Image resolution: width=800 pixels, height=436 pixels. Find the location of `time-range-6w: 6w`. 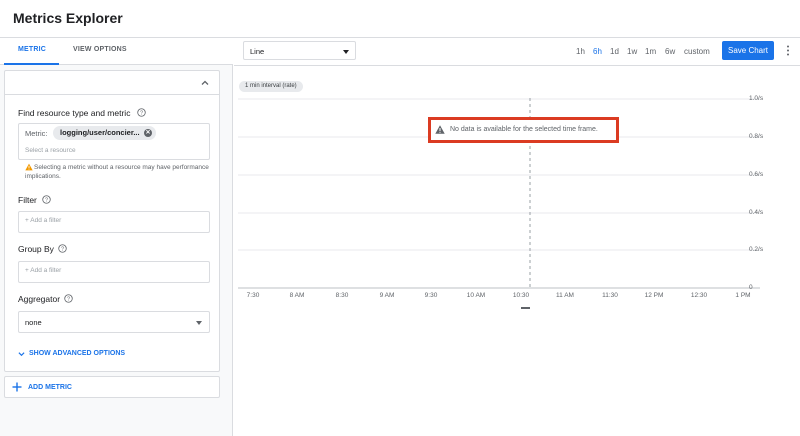

time-range-6w: 6w is located at coordinates (670, 51).